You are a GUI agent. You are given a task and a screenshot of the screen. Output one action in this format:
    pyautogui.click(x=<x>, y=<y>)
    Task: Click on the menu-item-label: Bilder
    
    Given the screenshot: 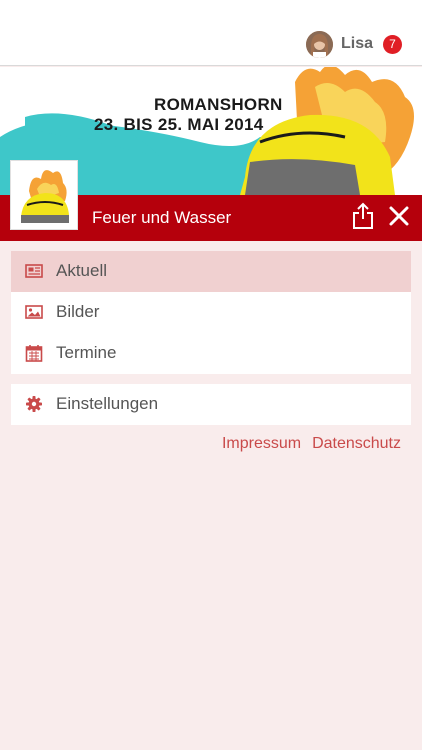 What is the action you would take?
    pyautogui.click(x=78, y=311)
    